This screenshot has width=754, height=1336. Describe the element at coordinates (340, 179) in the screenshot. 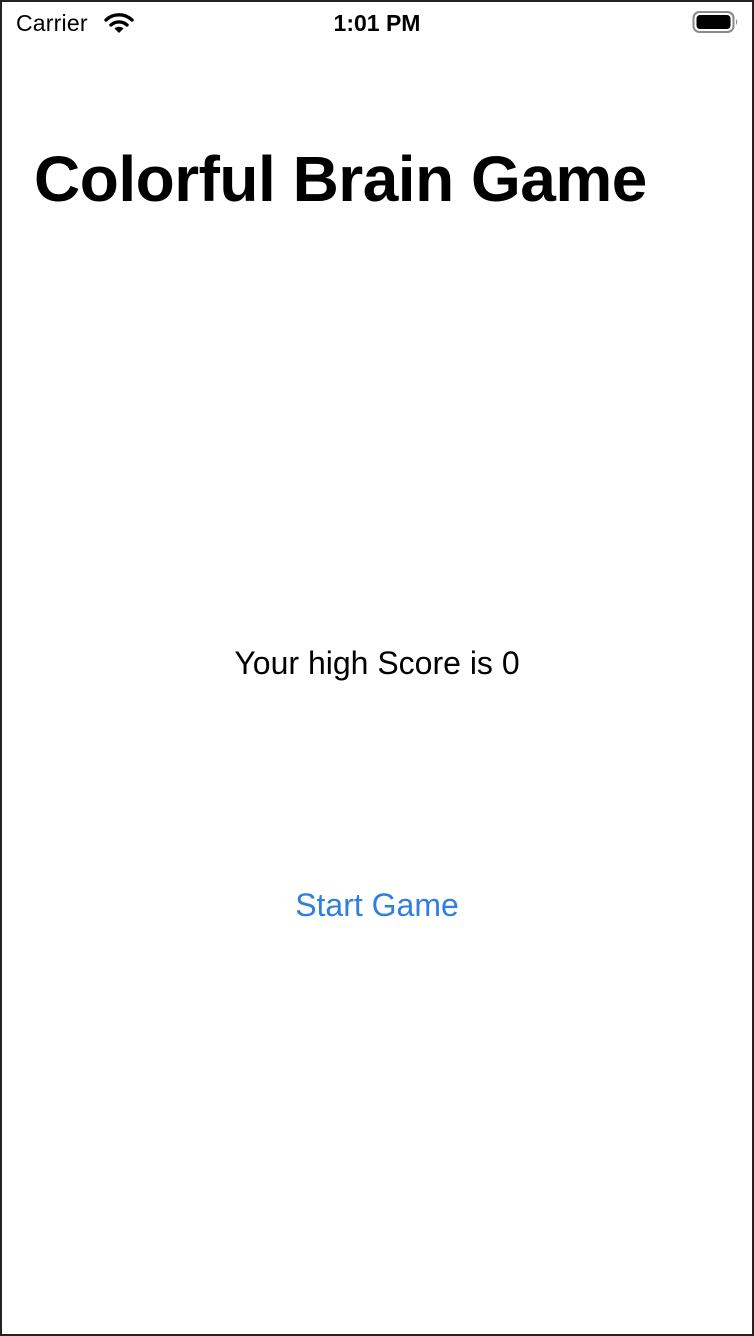

I see `page-title: Colorful Brain Game` at that location.